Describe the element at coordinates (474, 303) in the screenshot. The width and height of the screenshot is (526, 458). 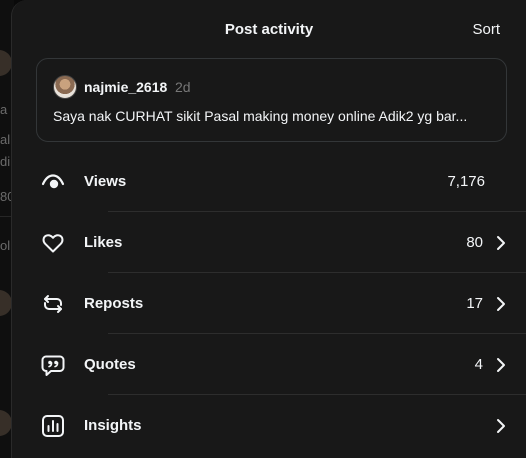
I see `metric-value: 17` at that location.